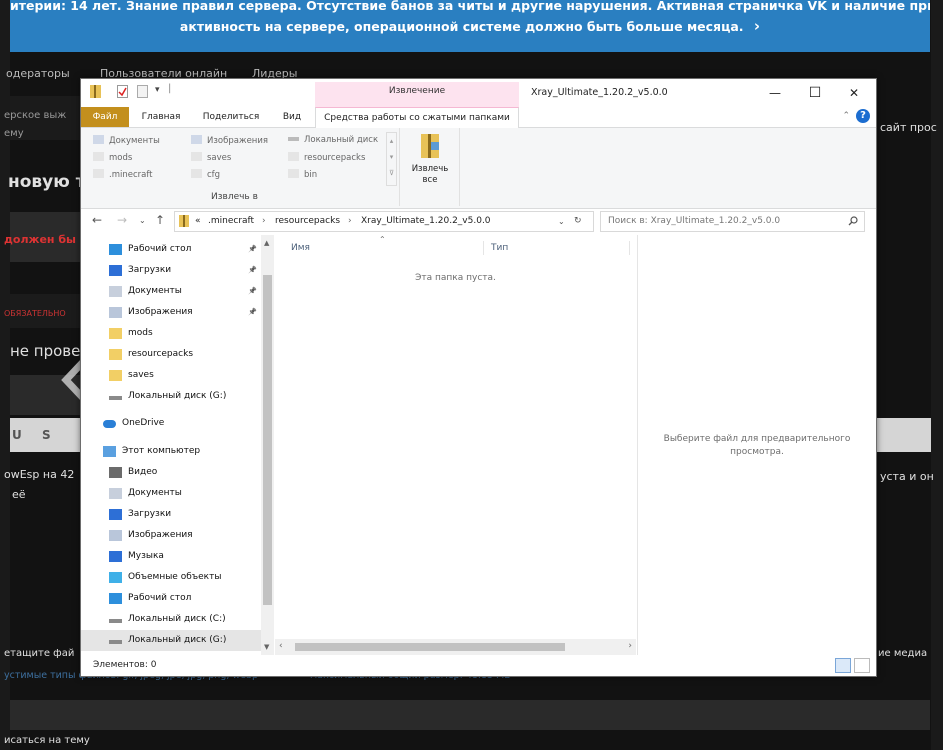 The image size is (943, 750). I want to click on recent-locations-icon: ⌄, so click(142, 220).